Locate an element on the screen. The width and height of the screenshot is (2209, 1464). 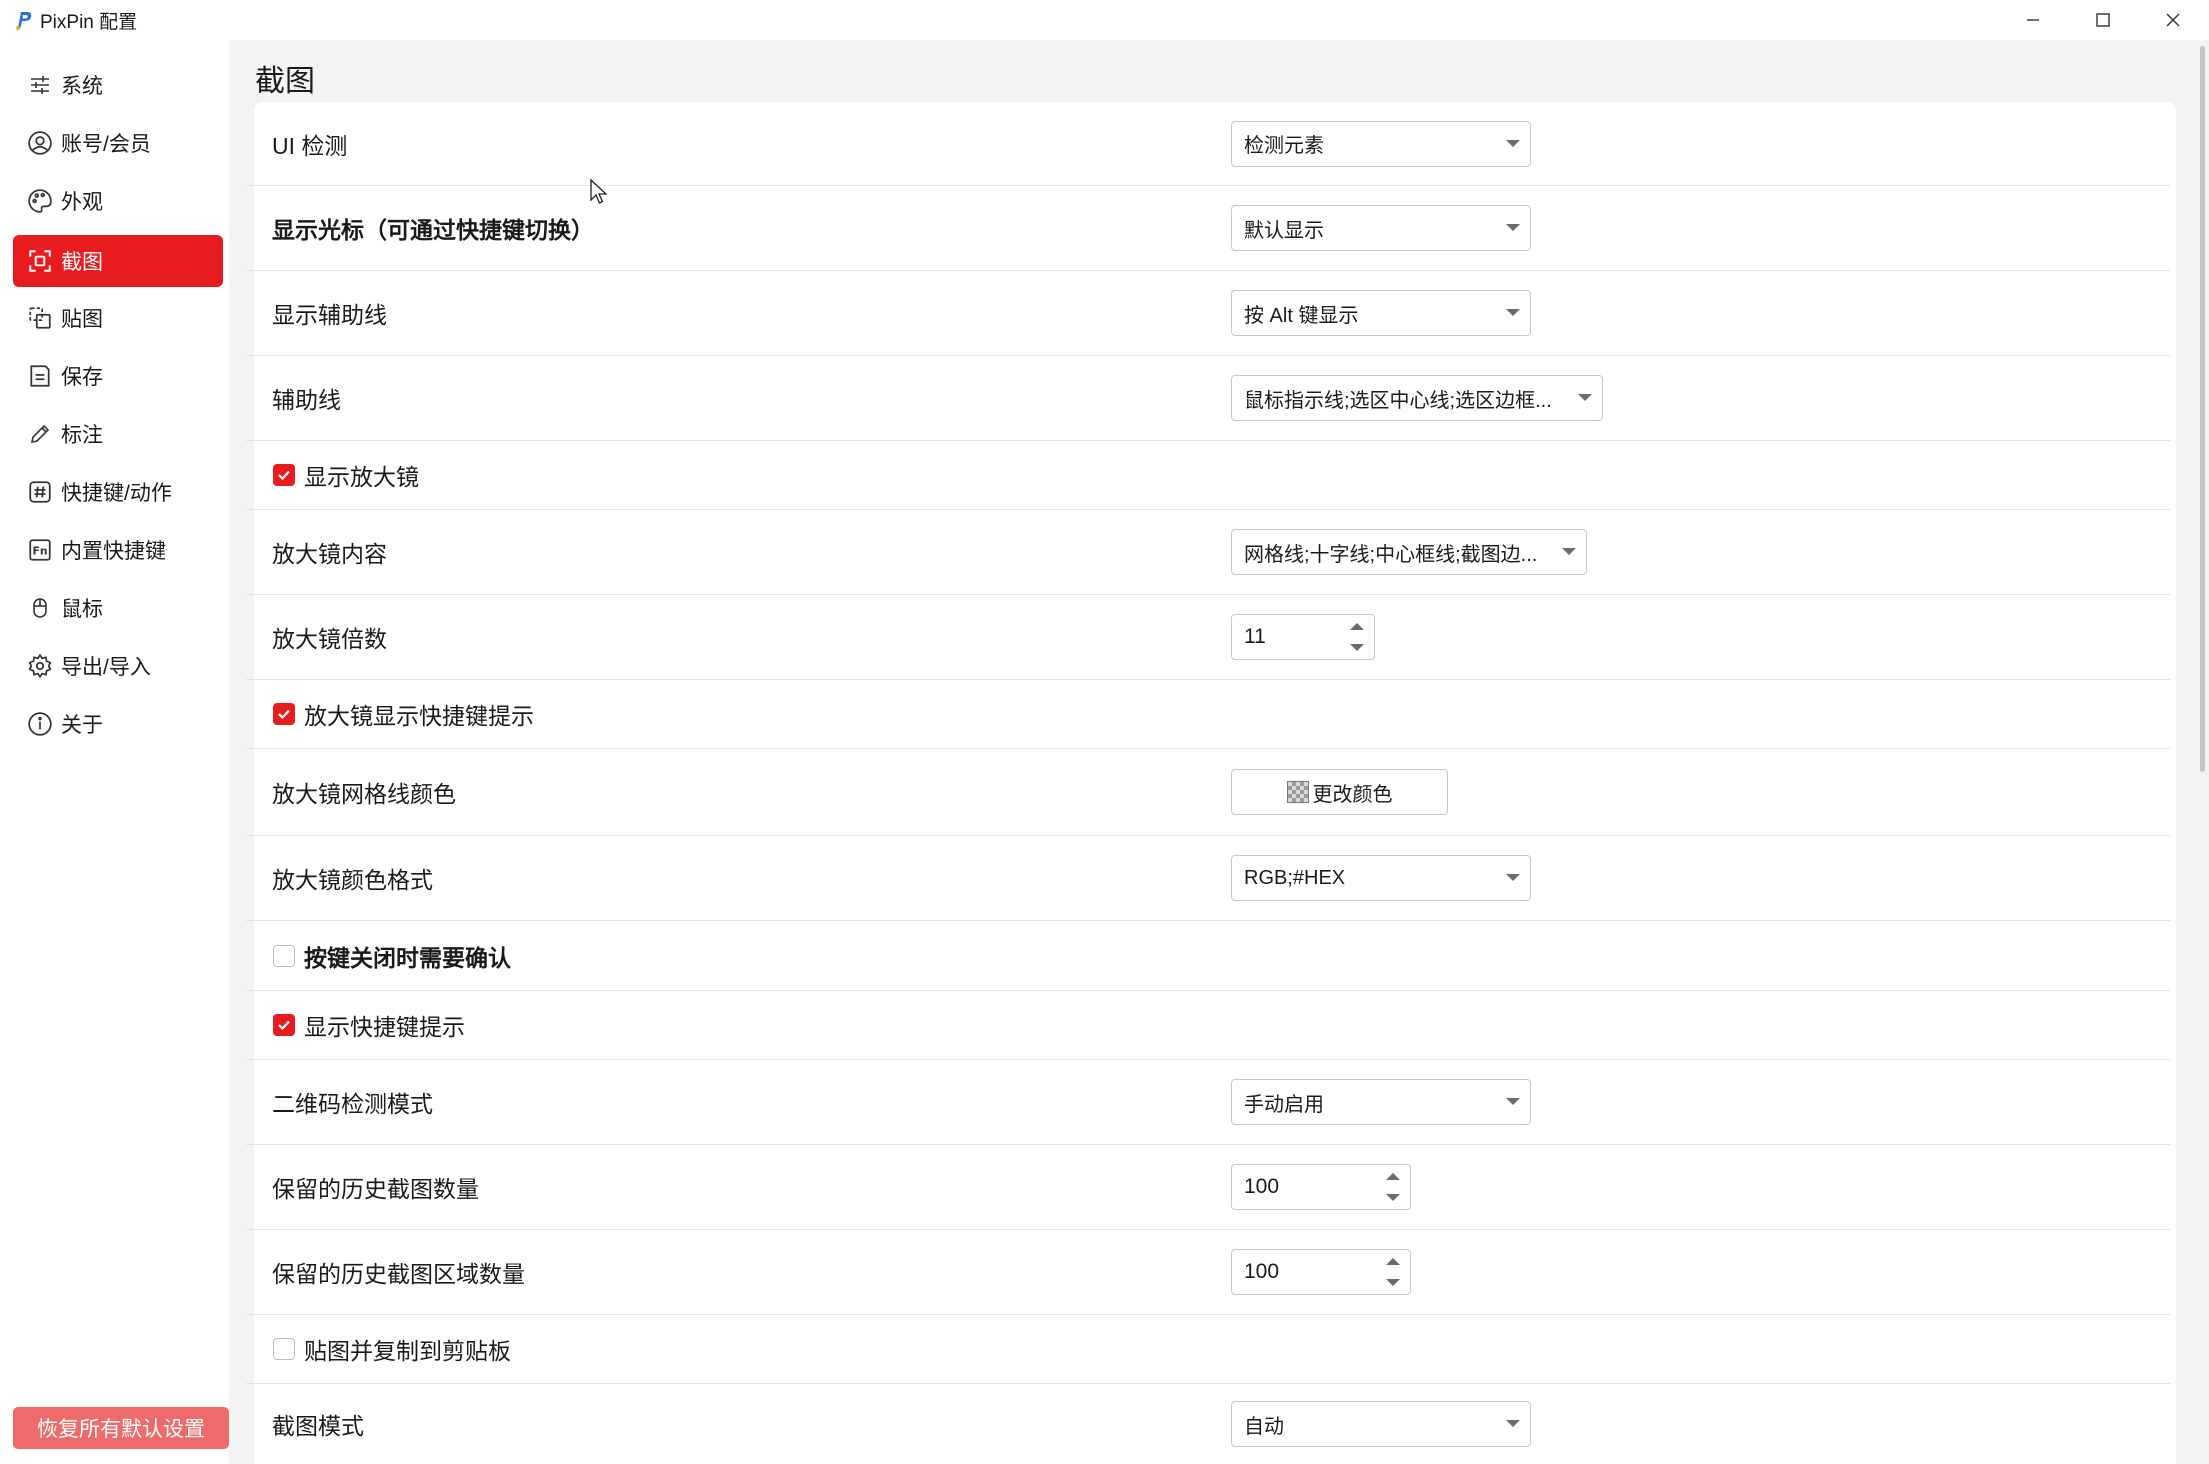
sidebar-item-export-import: 导出/导入 is located at coordinates (118, 666).